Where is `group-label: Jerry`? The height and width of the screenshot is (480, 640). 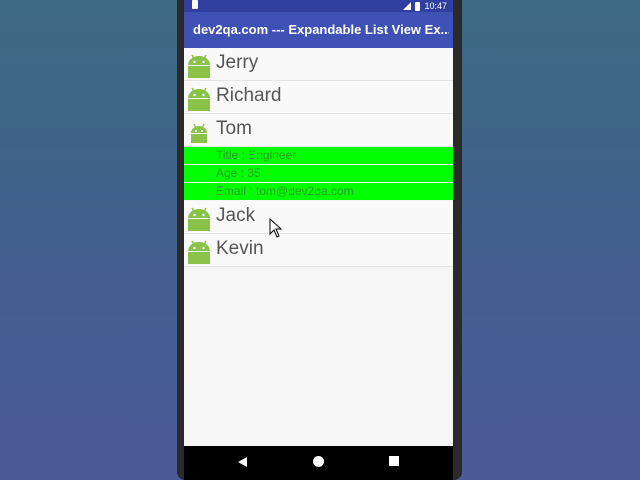 group-label: Jerry is located at coordinates (237, 62).